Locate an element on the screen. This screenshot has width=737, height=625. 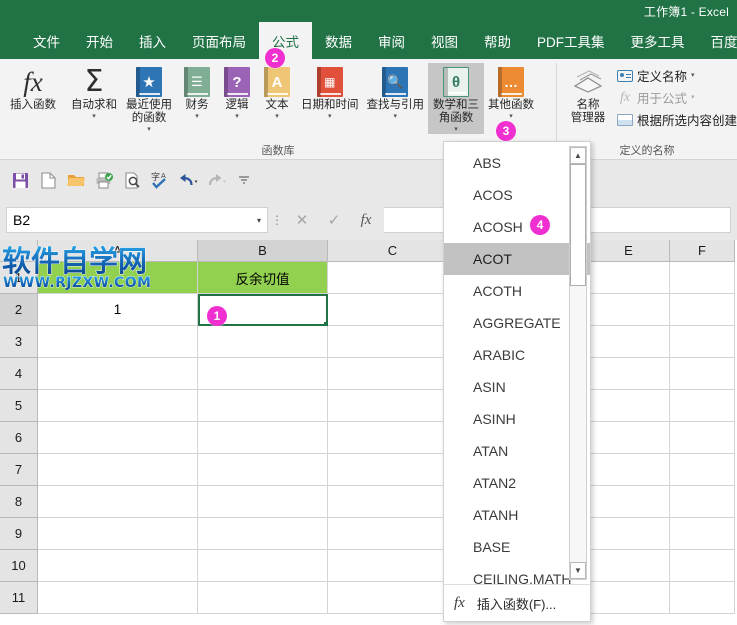
cell-A5 is located at coordinates (118, 406).